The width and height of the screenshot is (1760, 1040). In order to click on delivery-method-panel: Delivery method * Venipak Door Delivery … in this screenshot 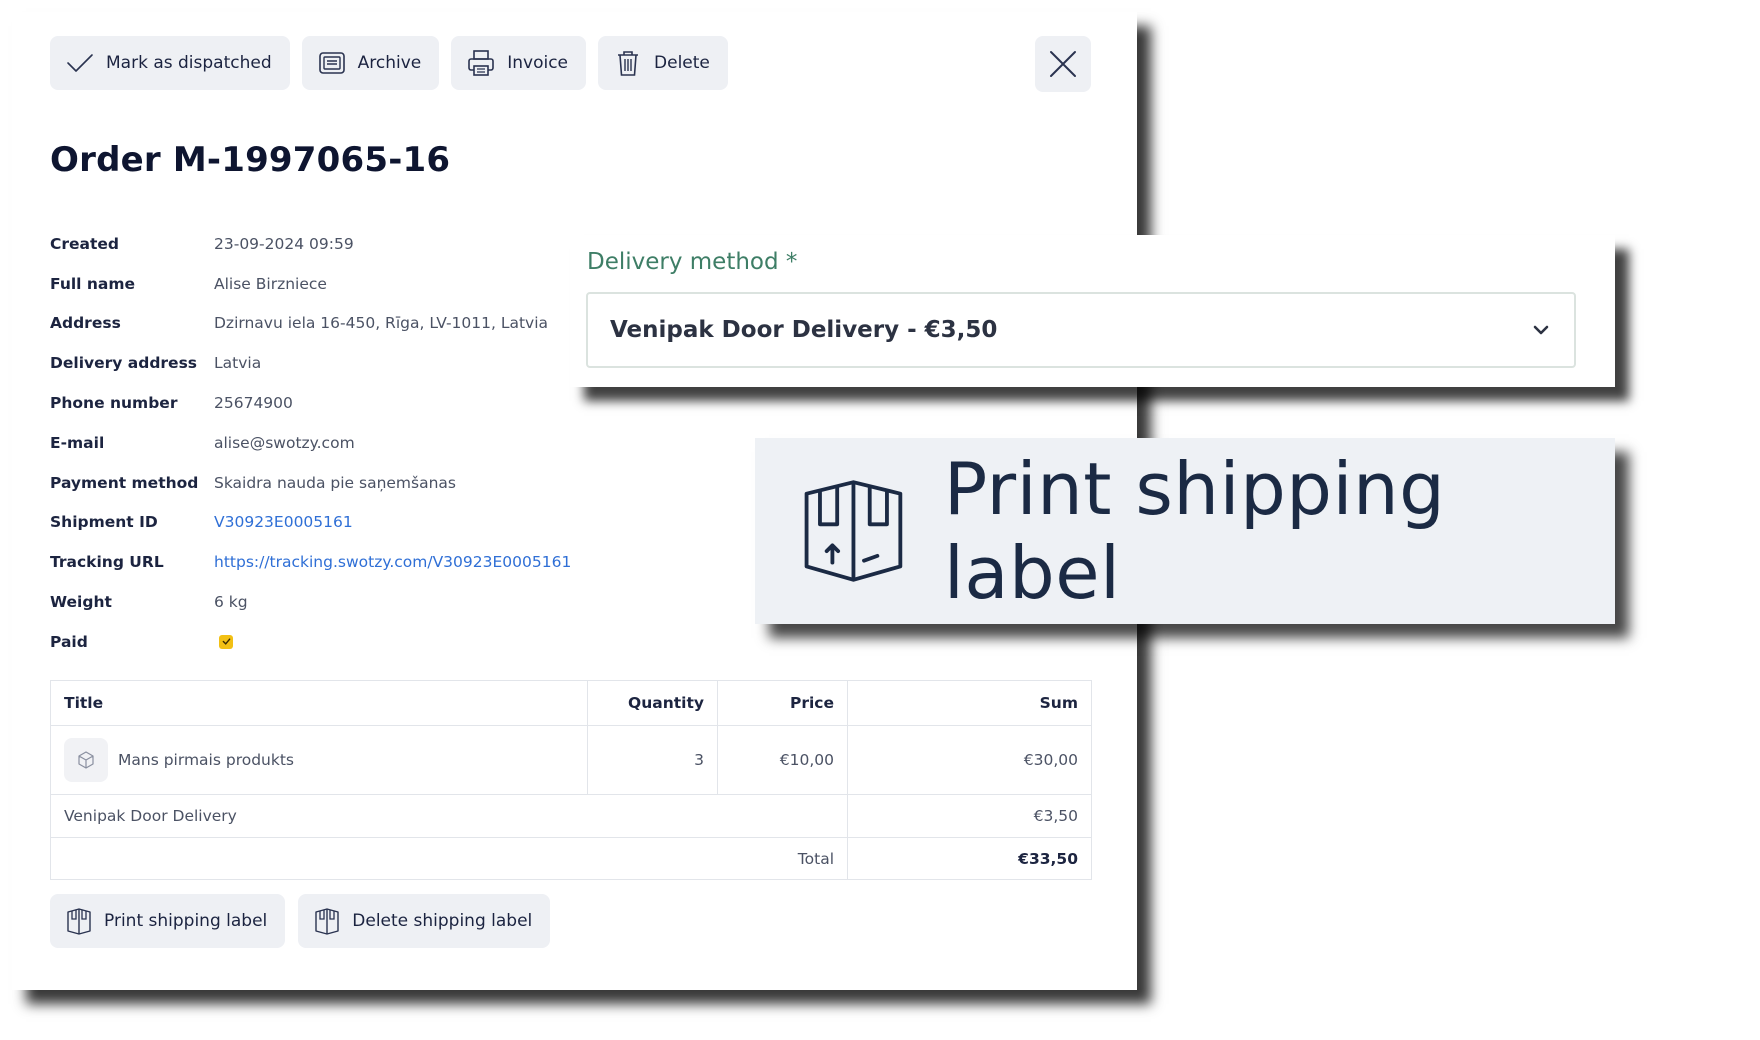, I will do `click(1092, 311)`.